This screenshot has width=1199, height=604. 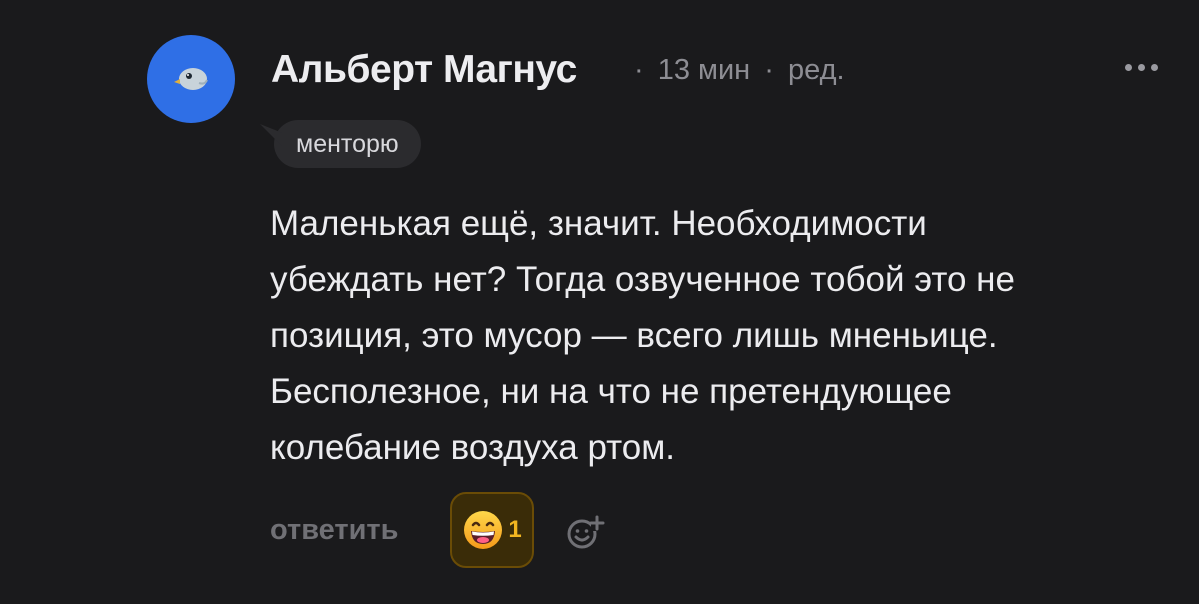 What do you see at coordinates (424, 70) in the screenshot?
I see `author-name: Альберт Магнус` at bounding box center [424, 70].